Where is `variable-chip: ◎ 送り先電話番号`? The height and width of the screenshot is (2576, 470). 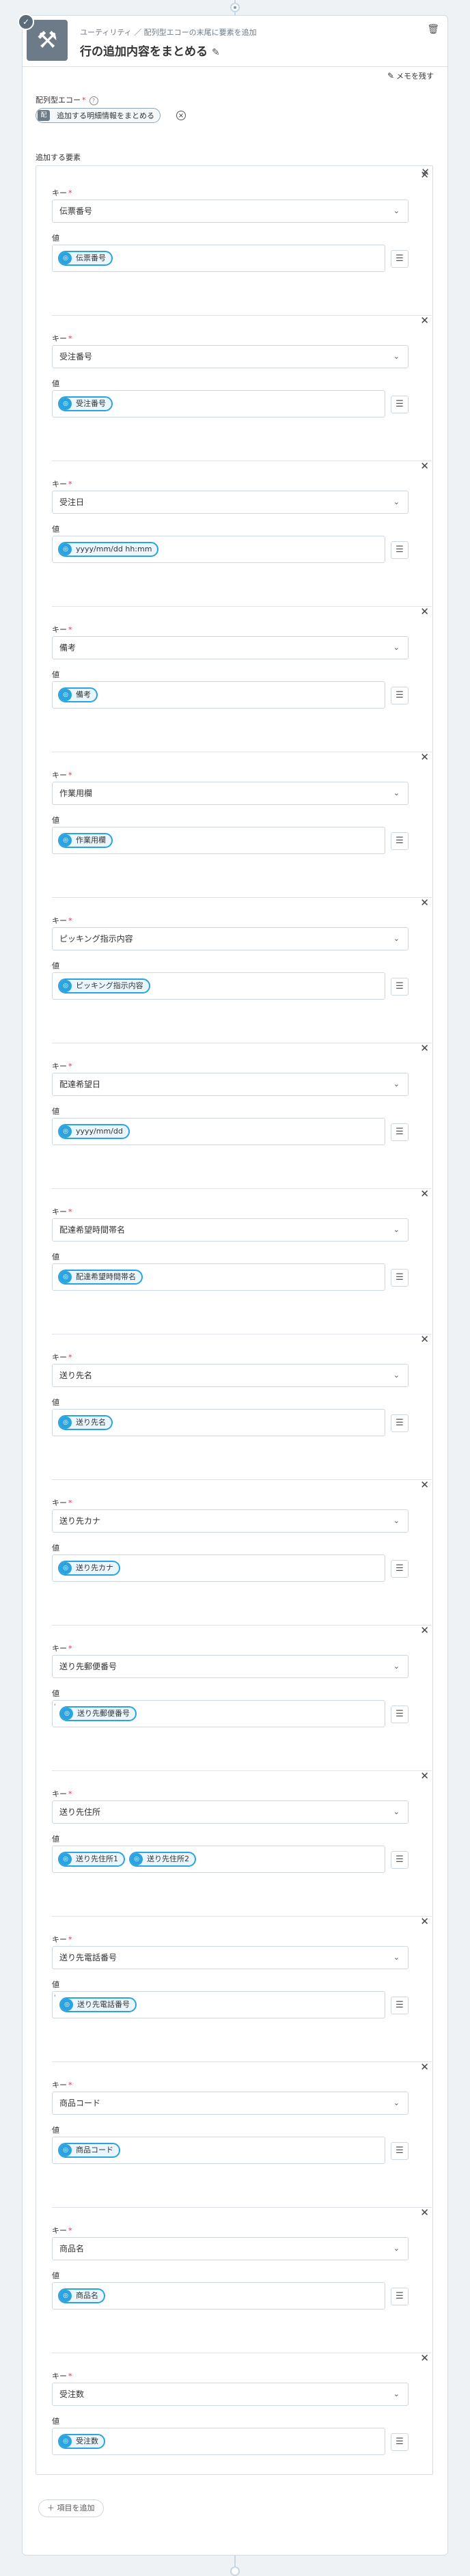
variable-chip: ◎ 送り先電話番号 is located at coordinates (98, 2004).